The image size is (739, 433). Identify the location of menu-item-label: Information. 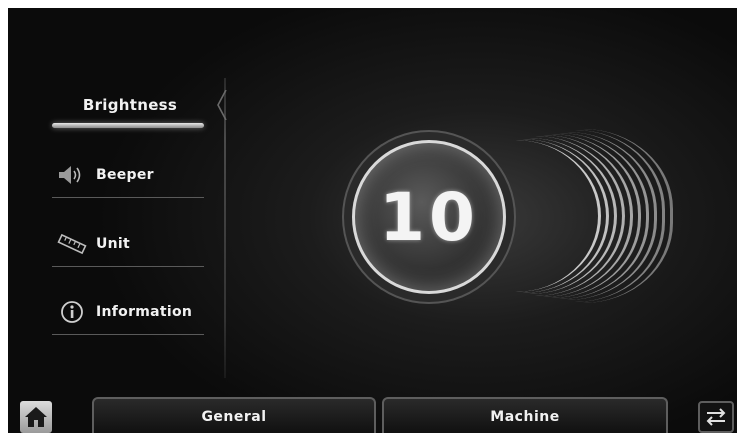
(144, 311).